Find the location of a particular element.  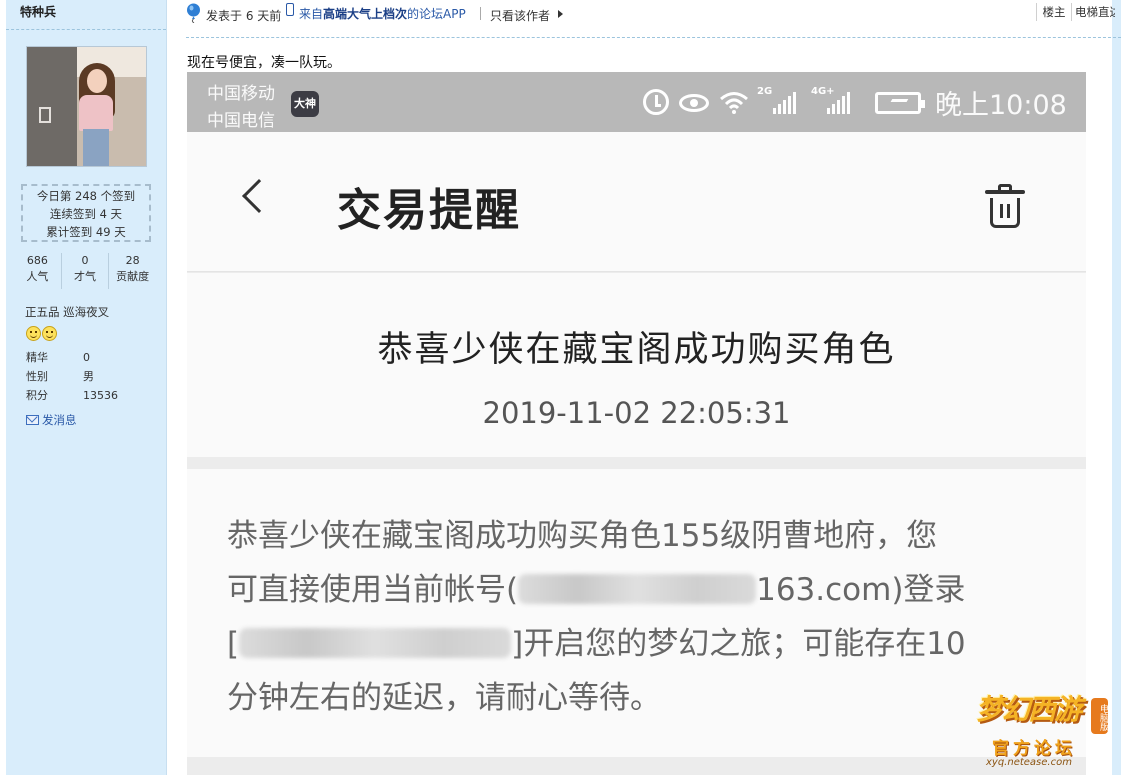

net-label: 2G is located at coordinates (765, 91).